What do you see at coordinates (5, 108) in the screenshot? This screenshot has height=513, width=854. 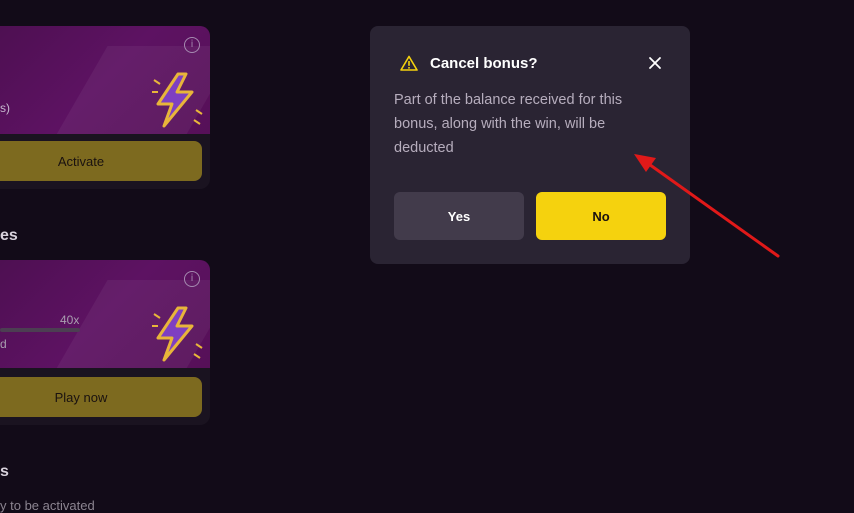 I see `card-partial-text: s)` at bounding box center [5, 108].